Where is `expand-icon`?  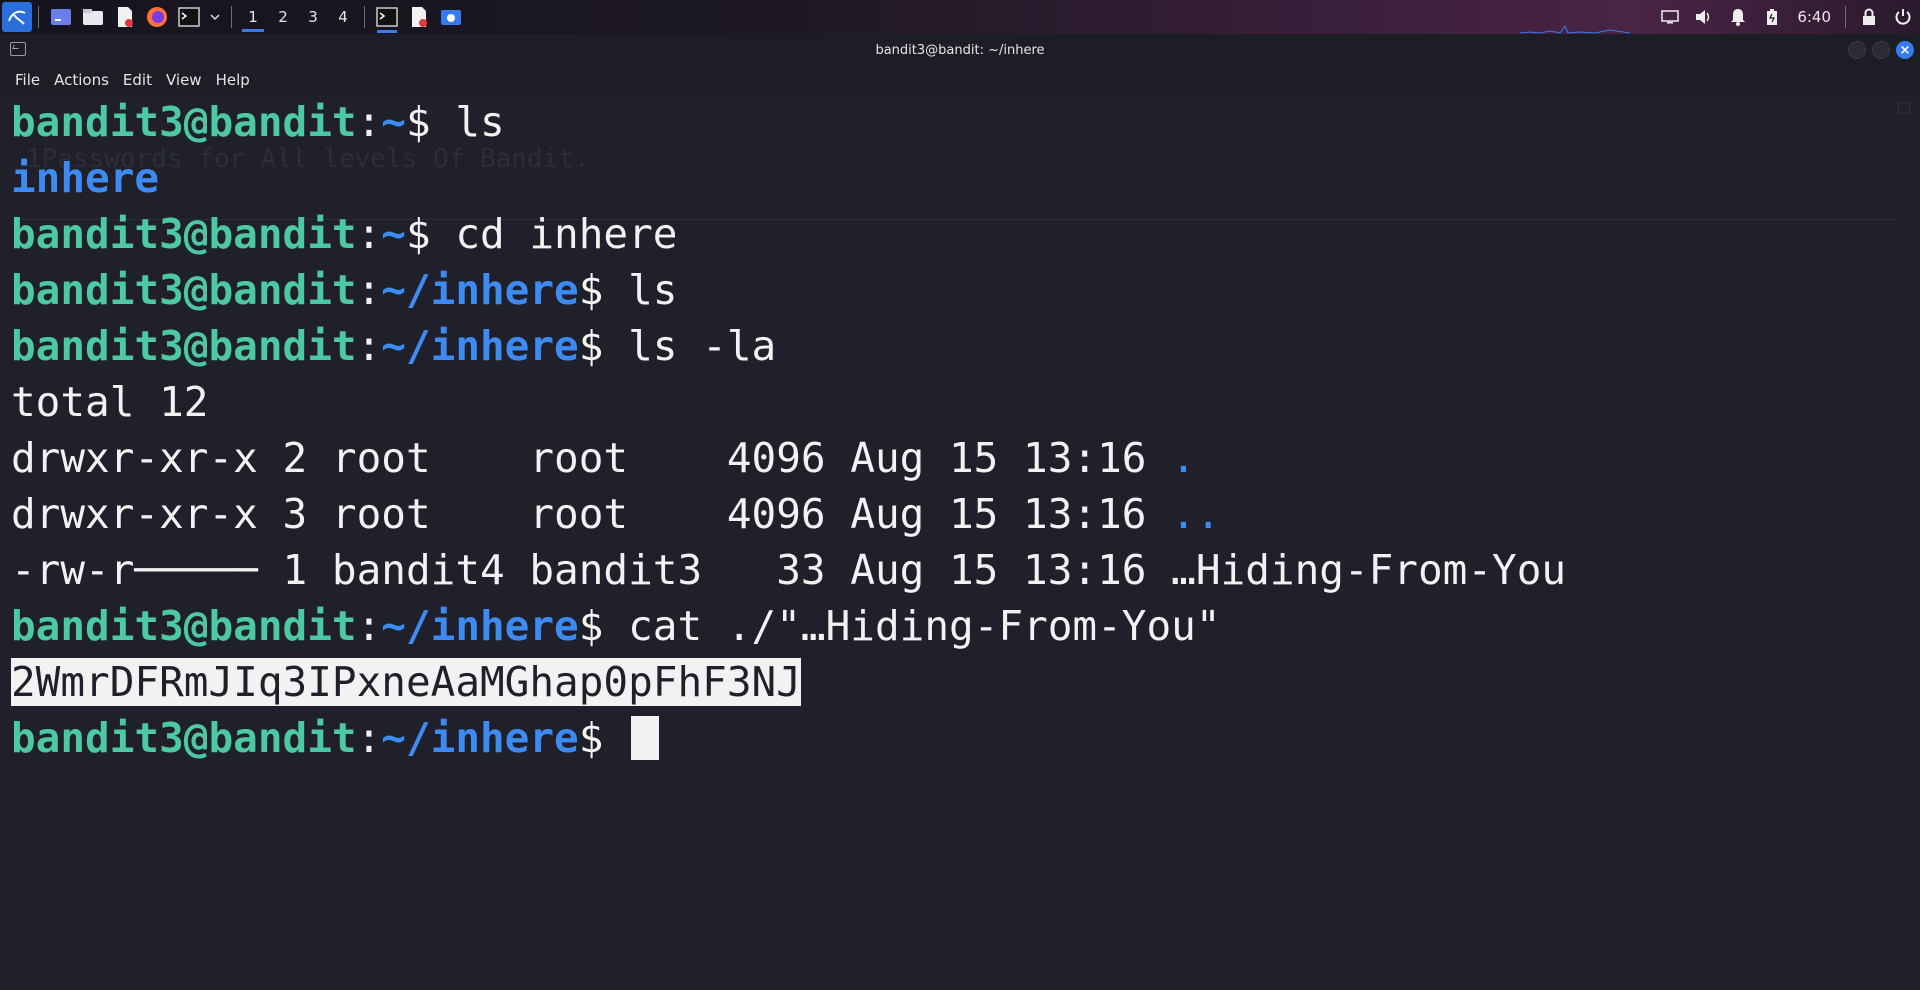 expand-icon is located at coordinates (1904, 108).